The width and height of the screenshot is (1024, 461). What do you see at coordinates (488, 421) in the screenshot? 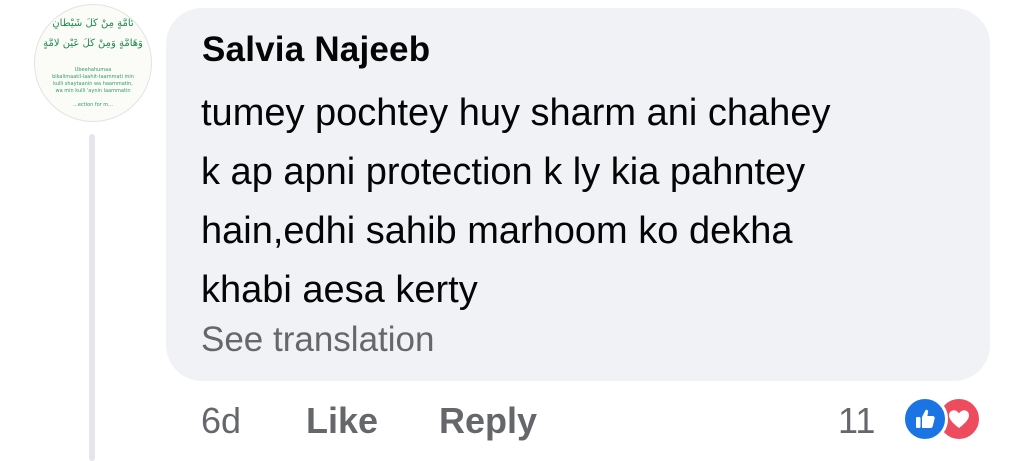
I see `reply-button: Reply` at bounding box center [488, 421].